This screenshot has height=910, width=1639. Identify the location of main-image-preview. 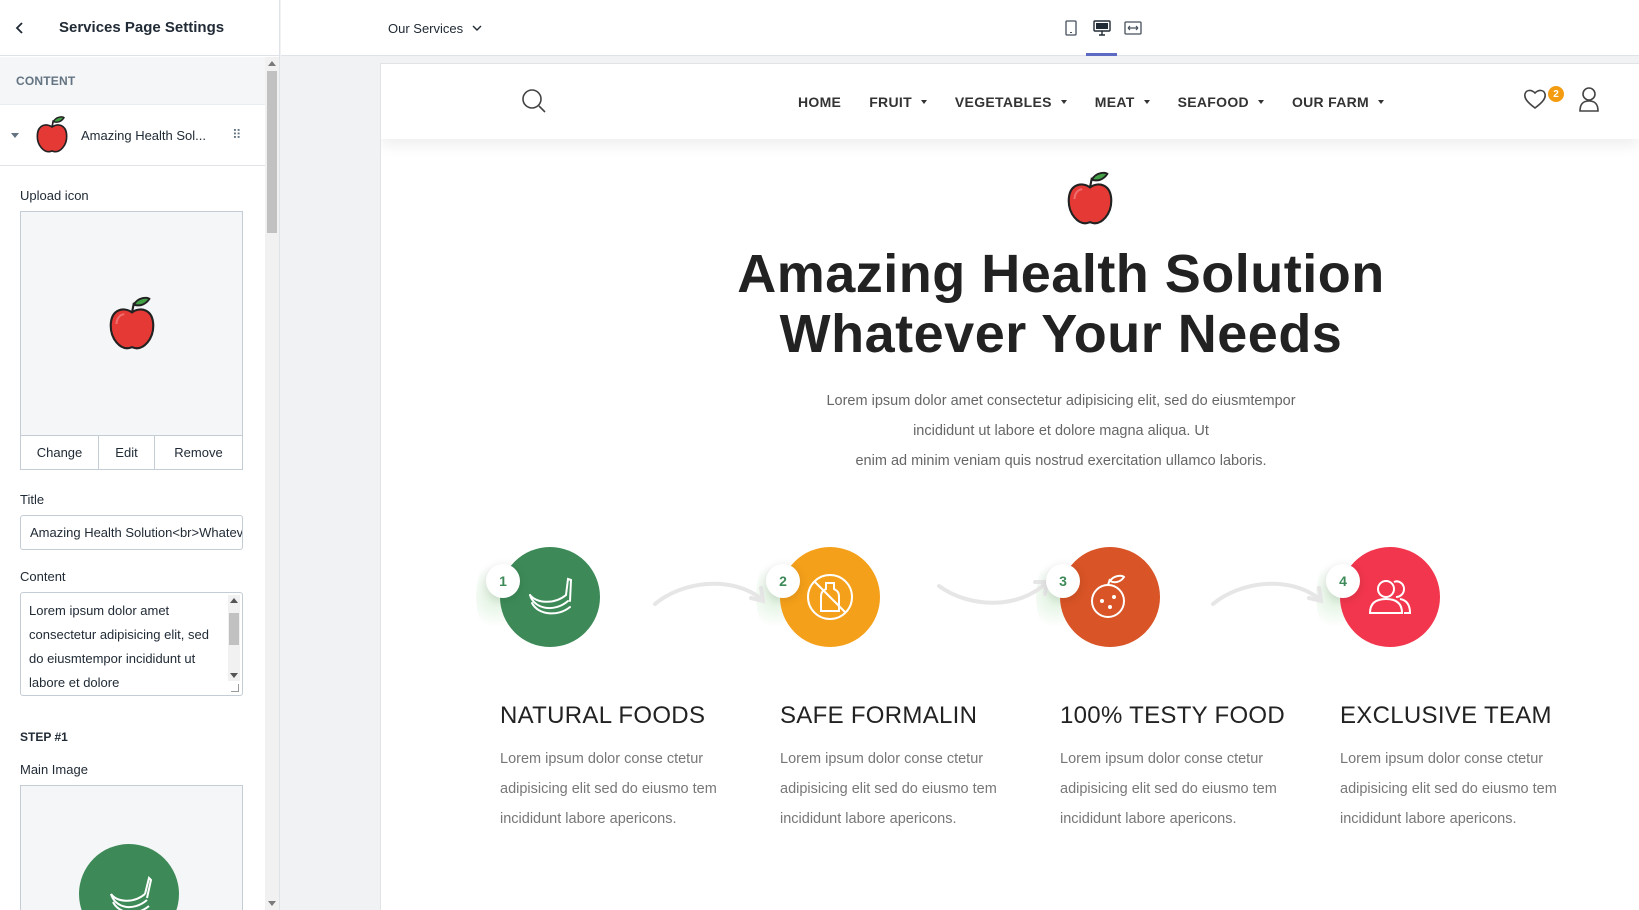
(131, 847).